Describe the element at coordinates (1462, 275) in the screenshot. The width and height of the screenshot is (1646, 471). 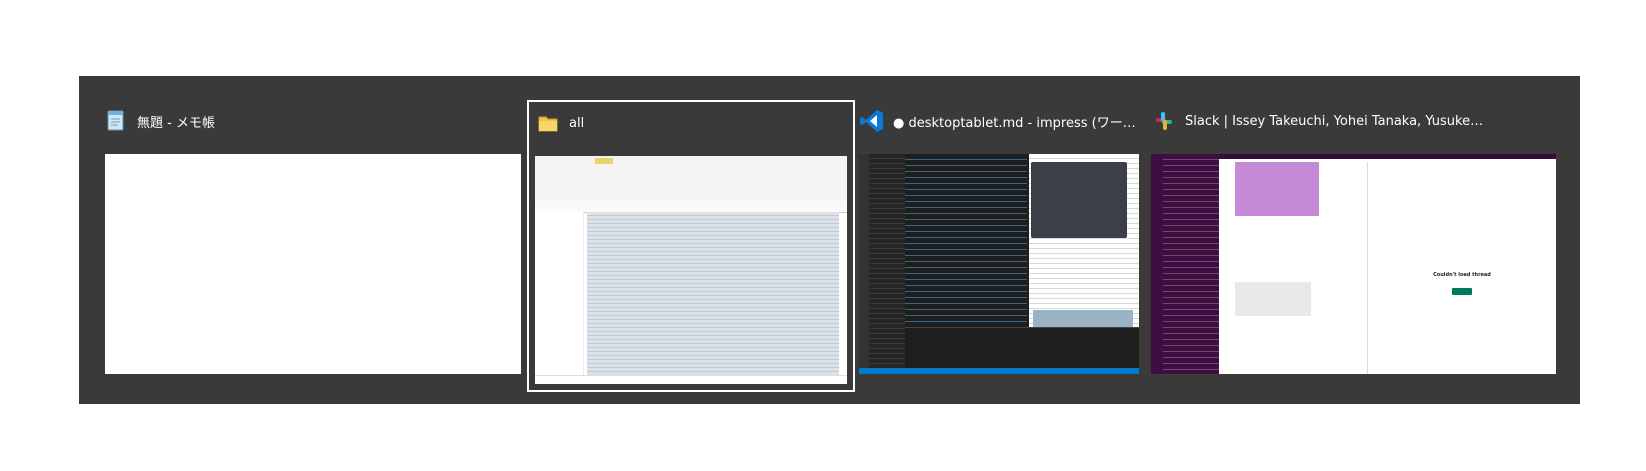
I see `thread-error-text: Couldn't load thread` at that location.